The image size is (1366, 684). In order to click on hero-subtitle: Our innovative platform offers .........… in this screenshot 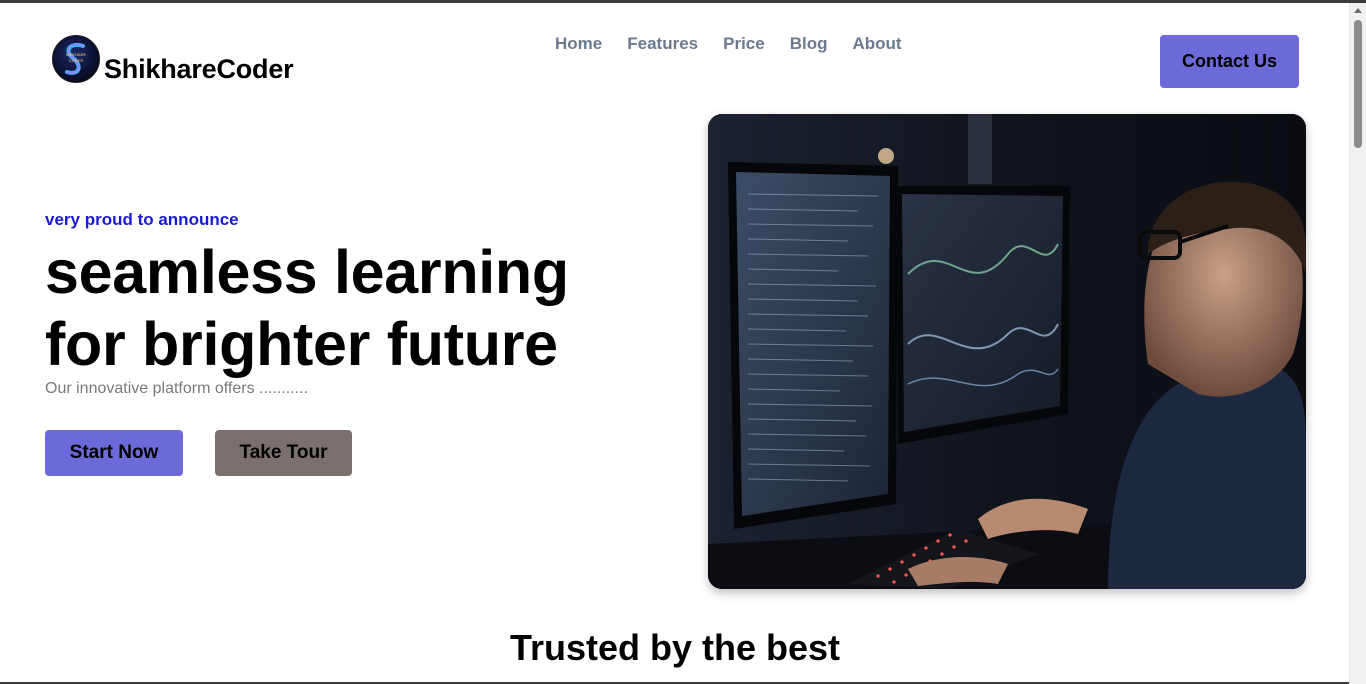, I will do `click(176, 388)`.